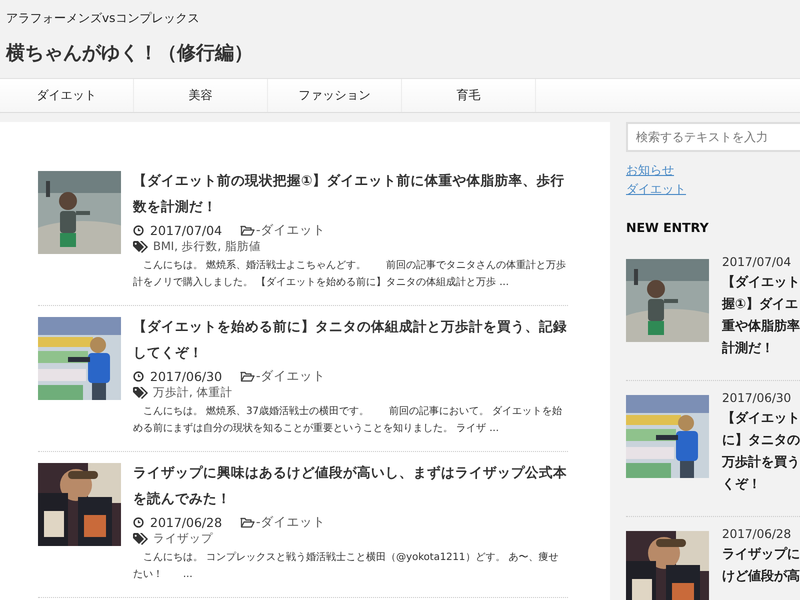 The width and height of the screenshot is (800, 600). I want to click on site-tagline: アラフォーメンズvsコンプレックス, so click(103, 18).